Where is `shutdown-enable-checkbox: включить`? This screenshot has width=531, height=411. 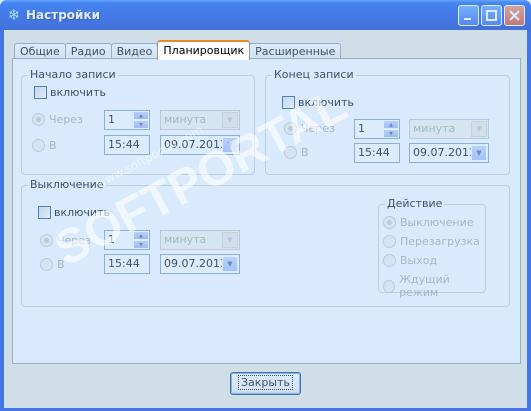 shutdown-enable-checkbox: включить is located at coordinates (74, 212).